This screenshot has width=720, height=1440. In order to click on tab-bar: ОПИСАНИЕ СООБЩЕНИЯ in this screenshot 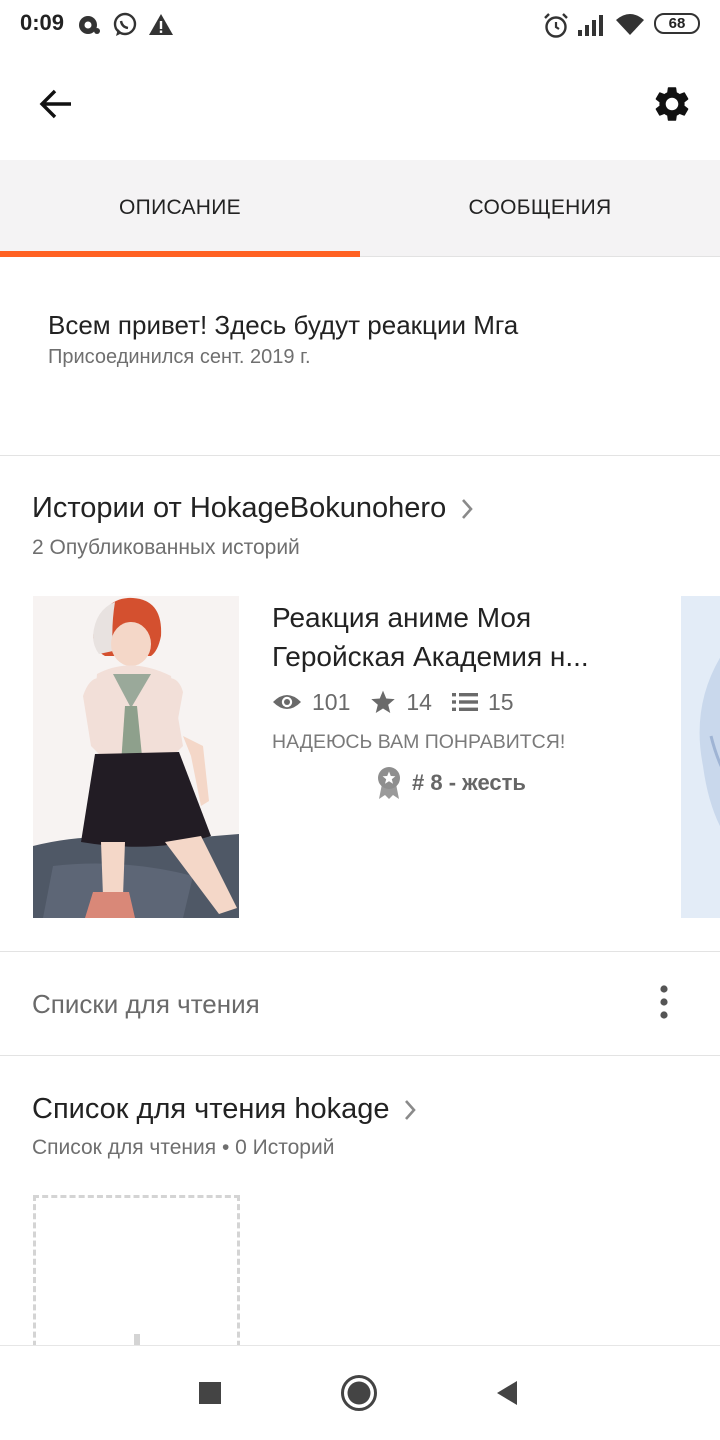, I will do `click(360, 208)`.